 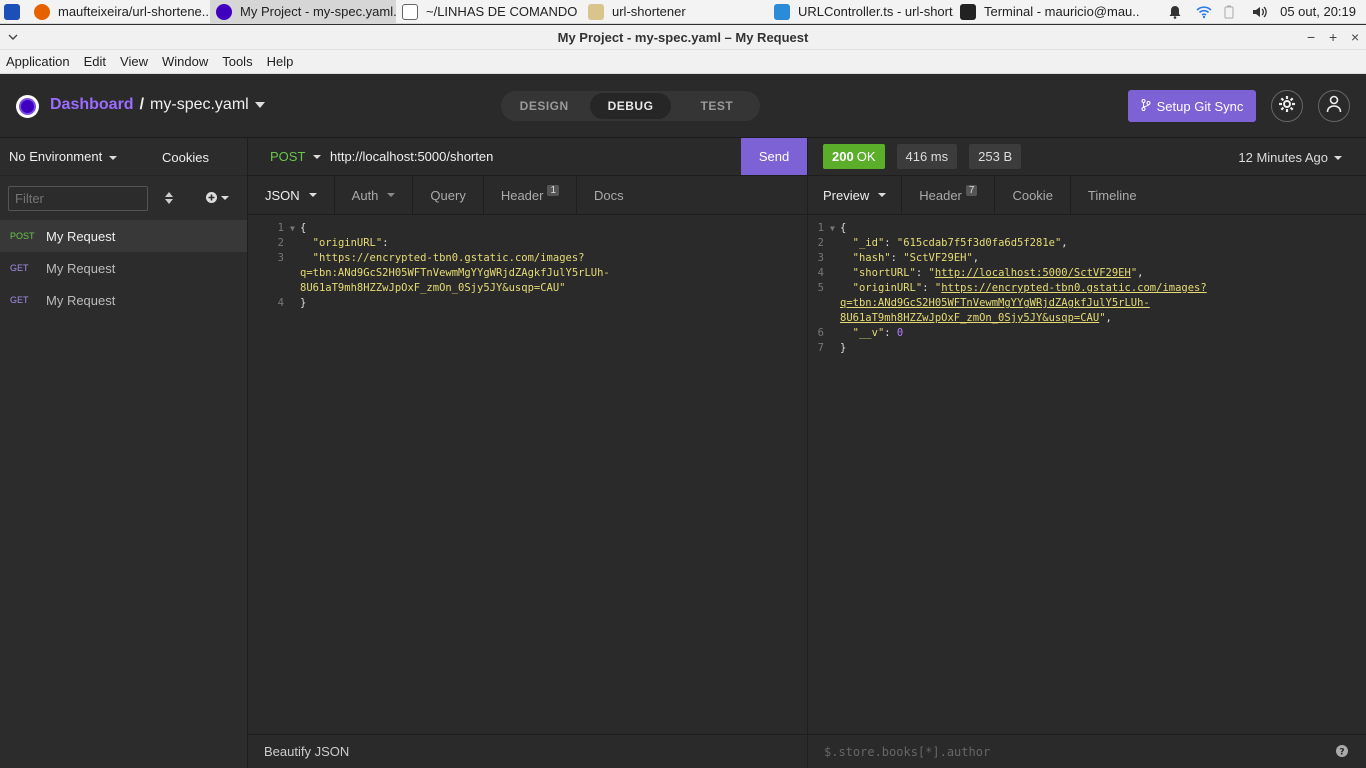 What do you see at coordinates (544, 106) in the screenshot?
I see `mode-design: DESIGN` at bounding box center [544, 106].